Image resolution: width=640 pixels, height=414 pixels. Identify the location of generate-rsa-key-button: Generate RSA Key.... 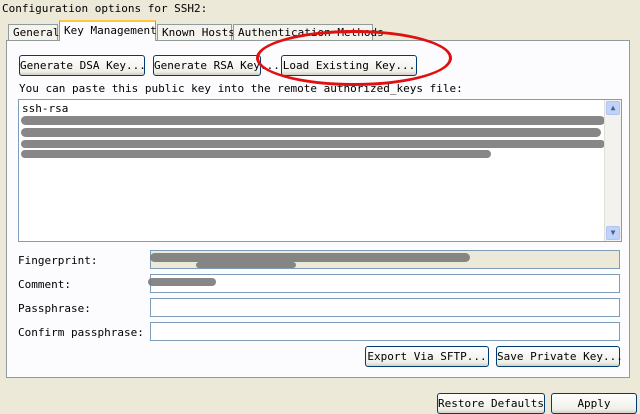
(216, 65).